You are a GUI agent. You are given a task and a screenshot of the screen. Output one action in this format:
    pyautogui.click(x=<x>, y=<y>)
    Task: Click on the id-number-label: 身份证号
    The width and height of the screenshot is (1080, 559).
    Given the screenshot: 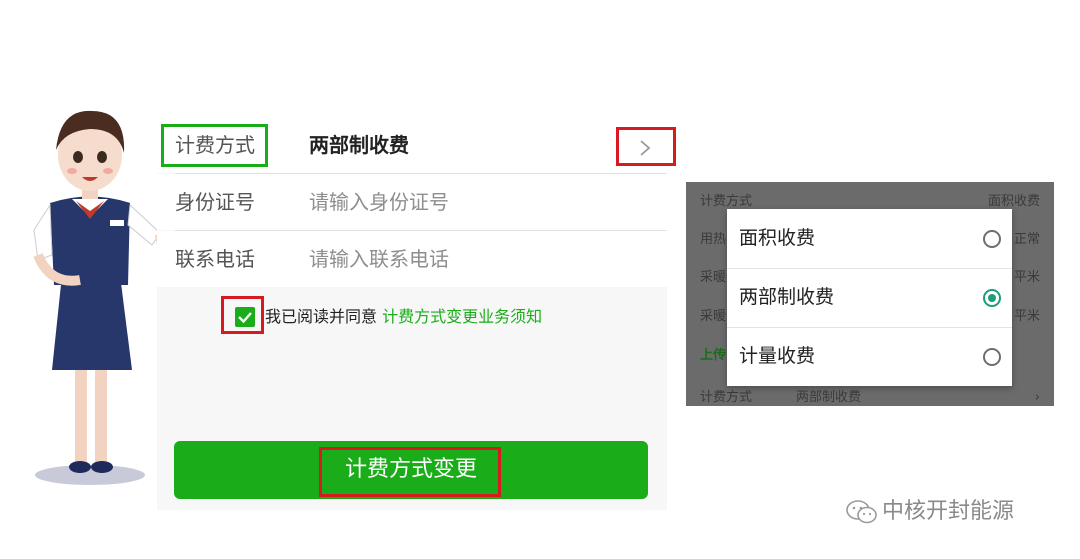 What is the action you would take?
    pyautogui.click(x=215, y=202)
    